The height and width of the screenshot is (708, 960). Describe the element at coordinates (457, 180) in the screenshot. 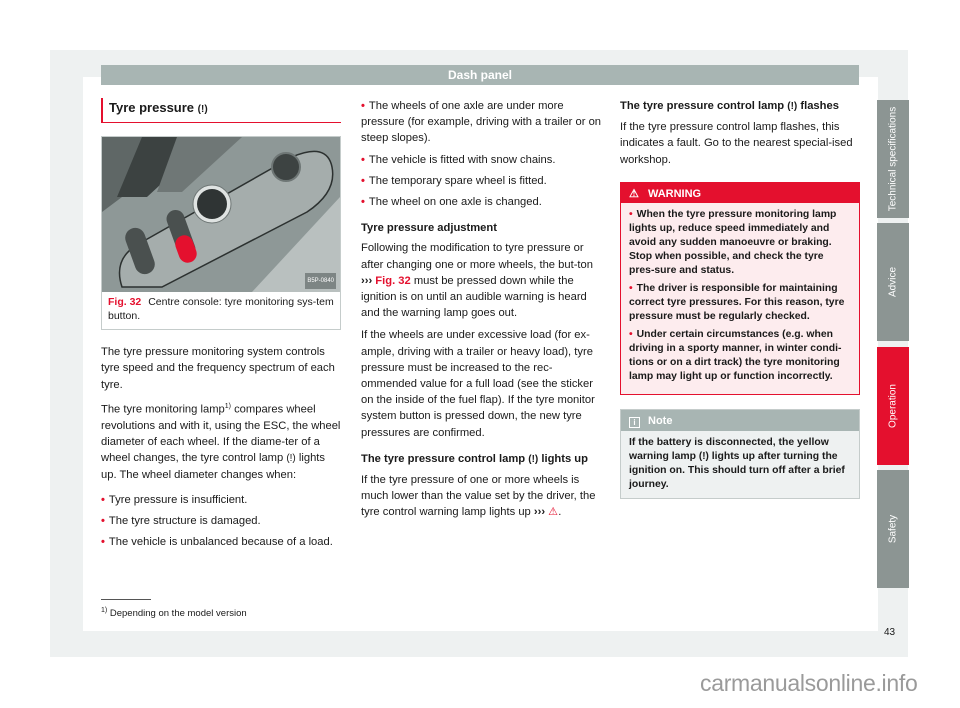

I see `list-item-text: The temporary spare wheel is fitted.` at that location.